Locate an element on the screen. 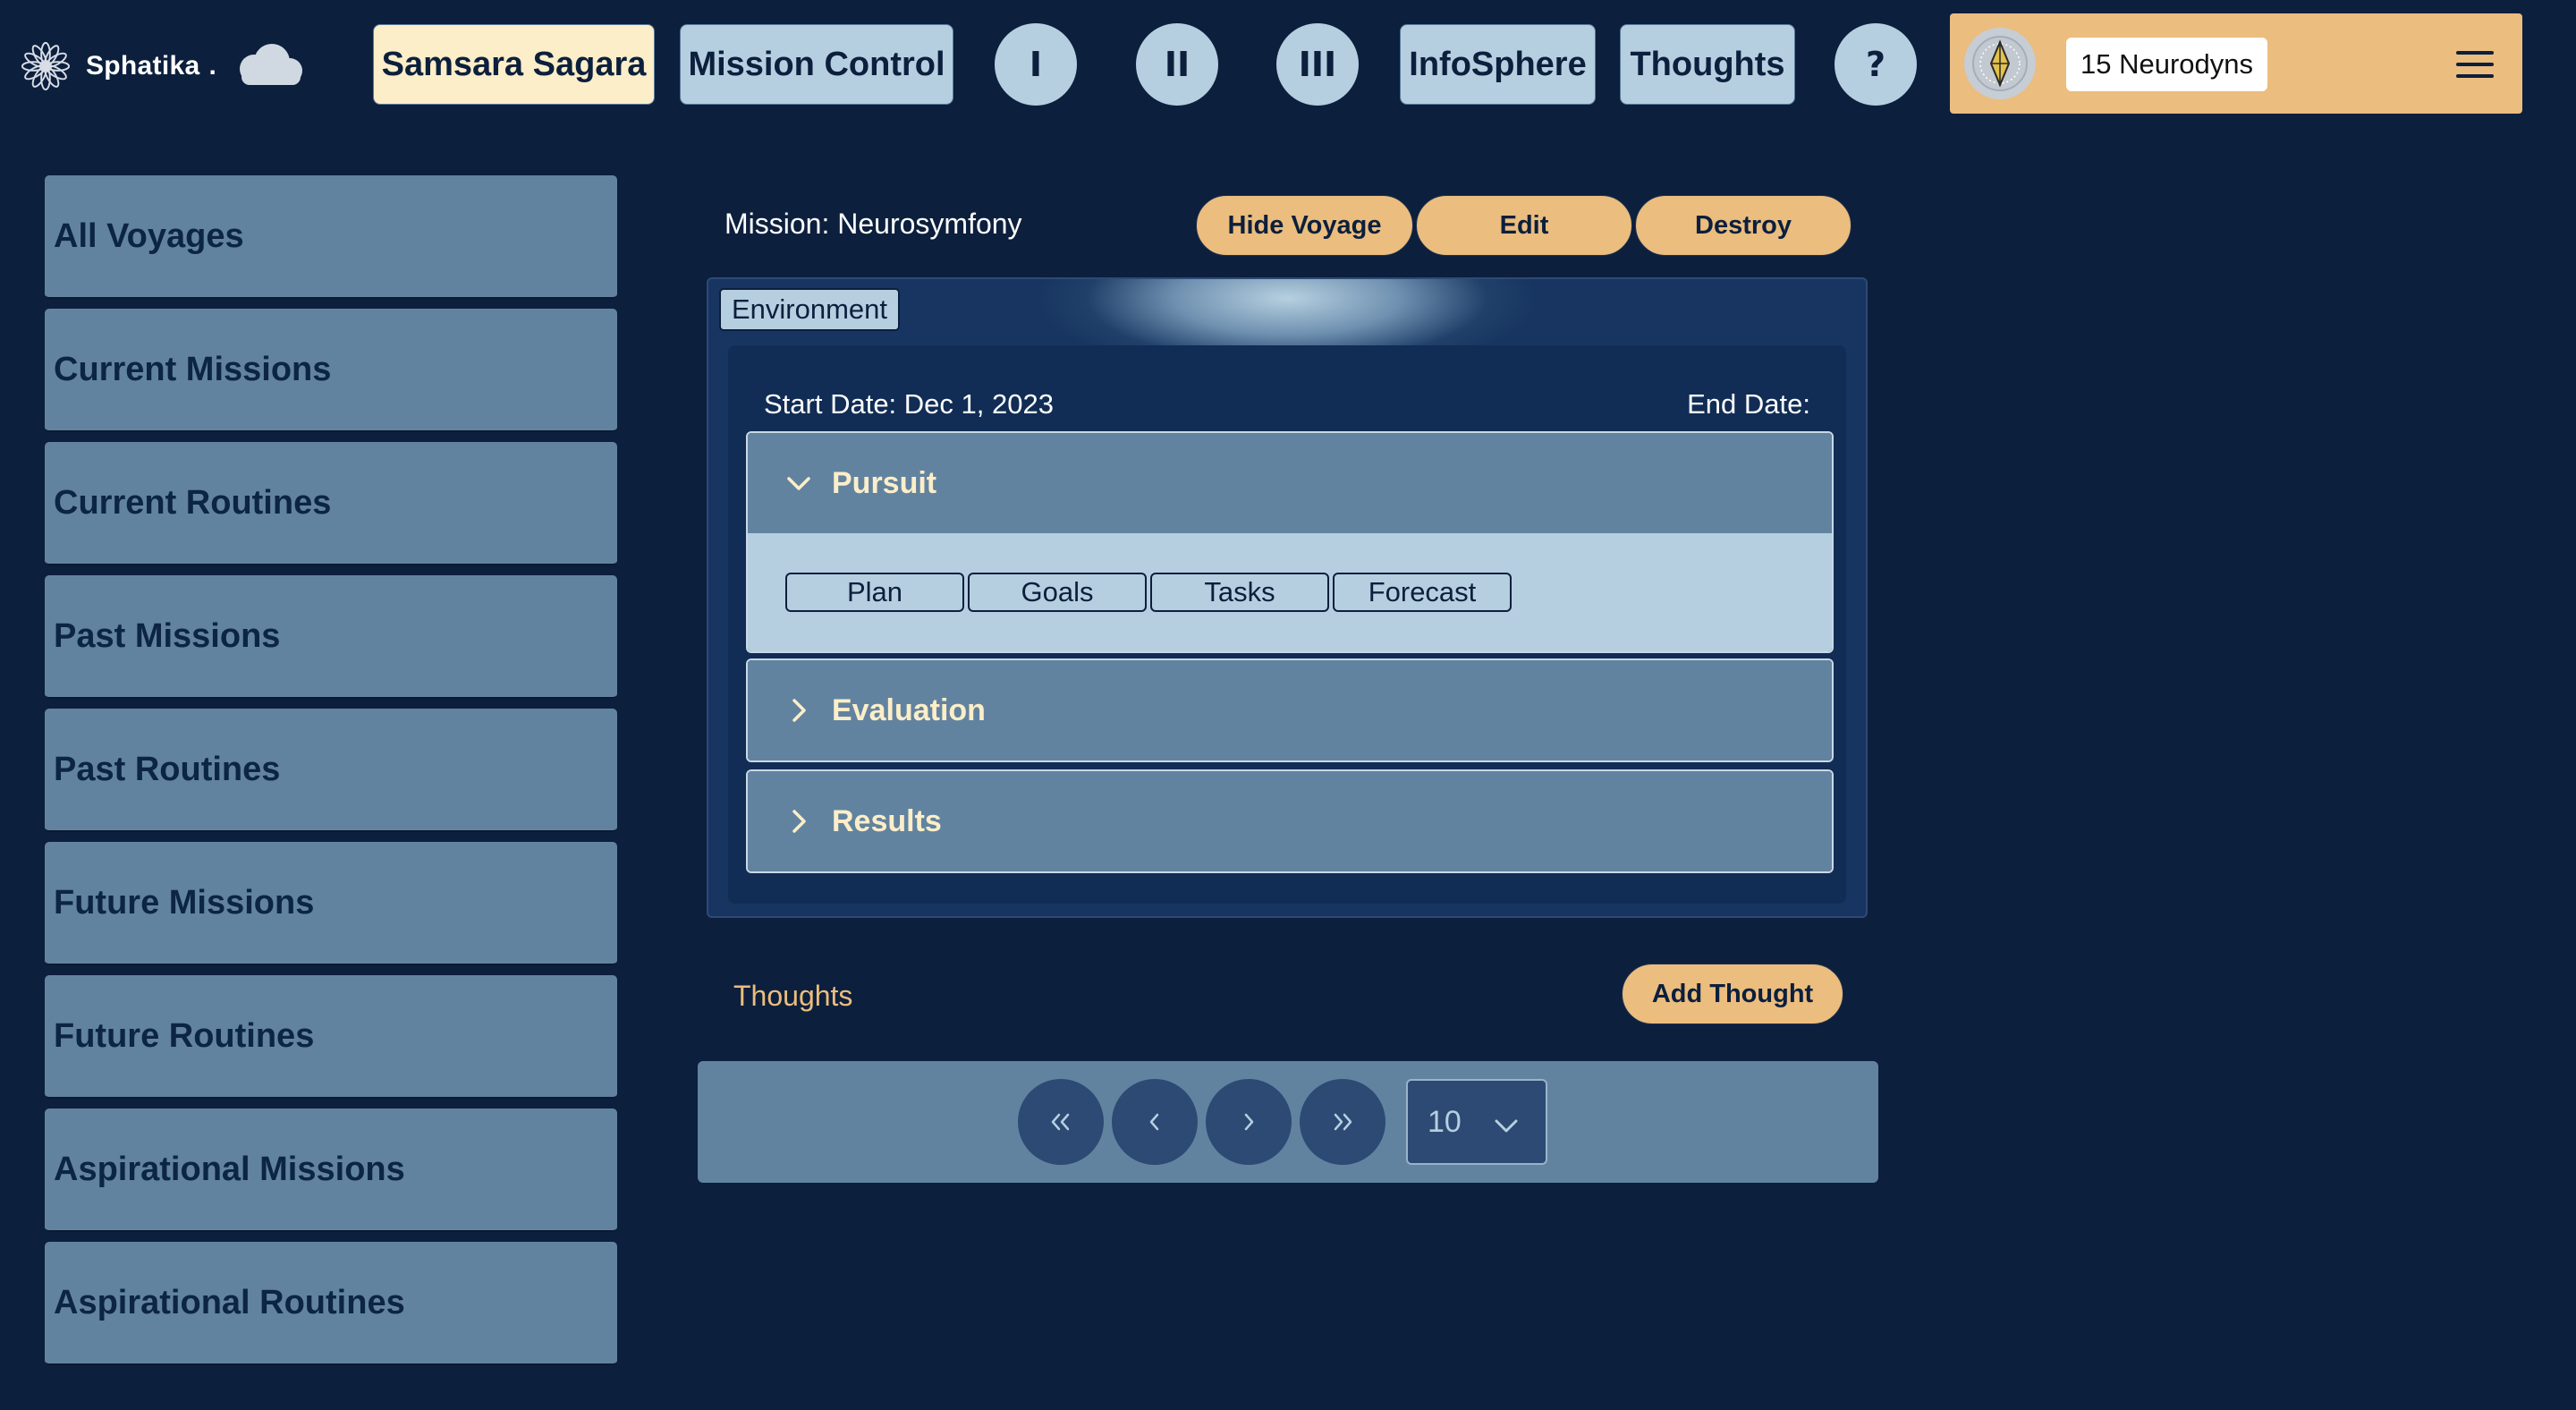 The image size is (2576, 1410). mission-title: Mission: Neurosymfony is located at coordinates (873, 224).